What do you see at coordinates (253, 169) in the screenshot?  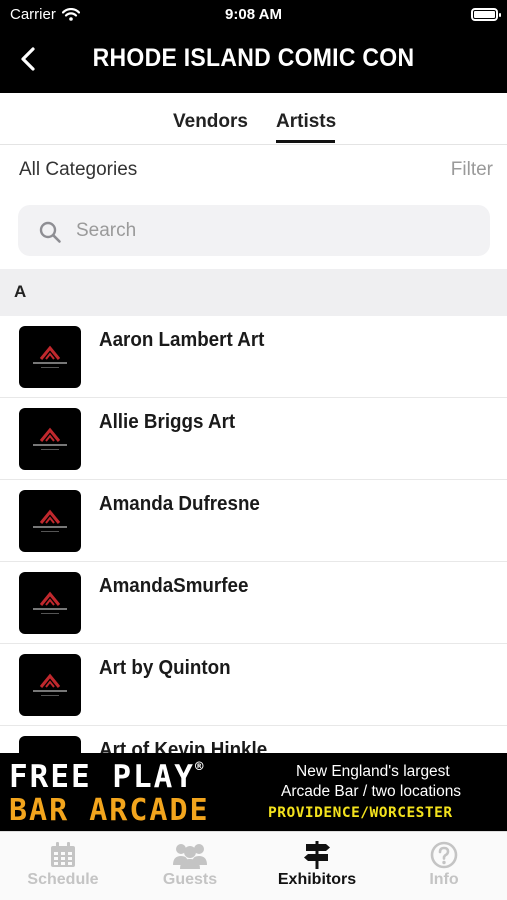 I see `filter-row: All Categories Filter` at bounding box center [253, 169].